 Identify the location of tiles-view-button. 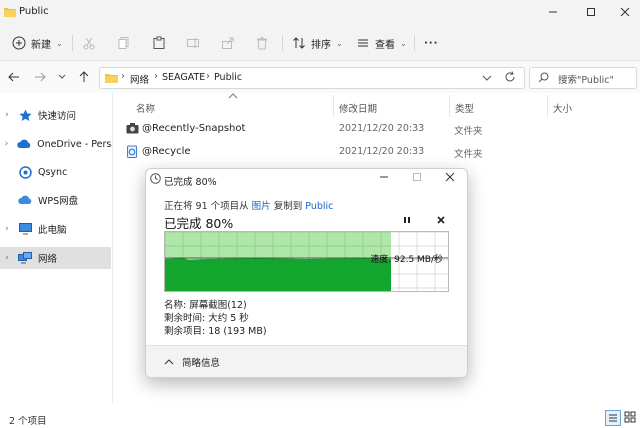
(630, 417).